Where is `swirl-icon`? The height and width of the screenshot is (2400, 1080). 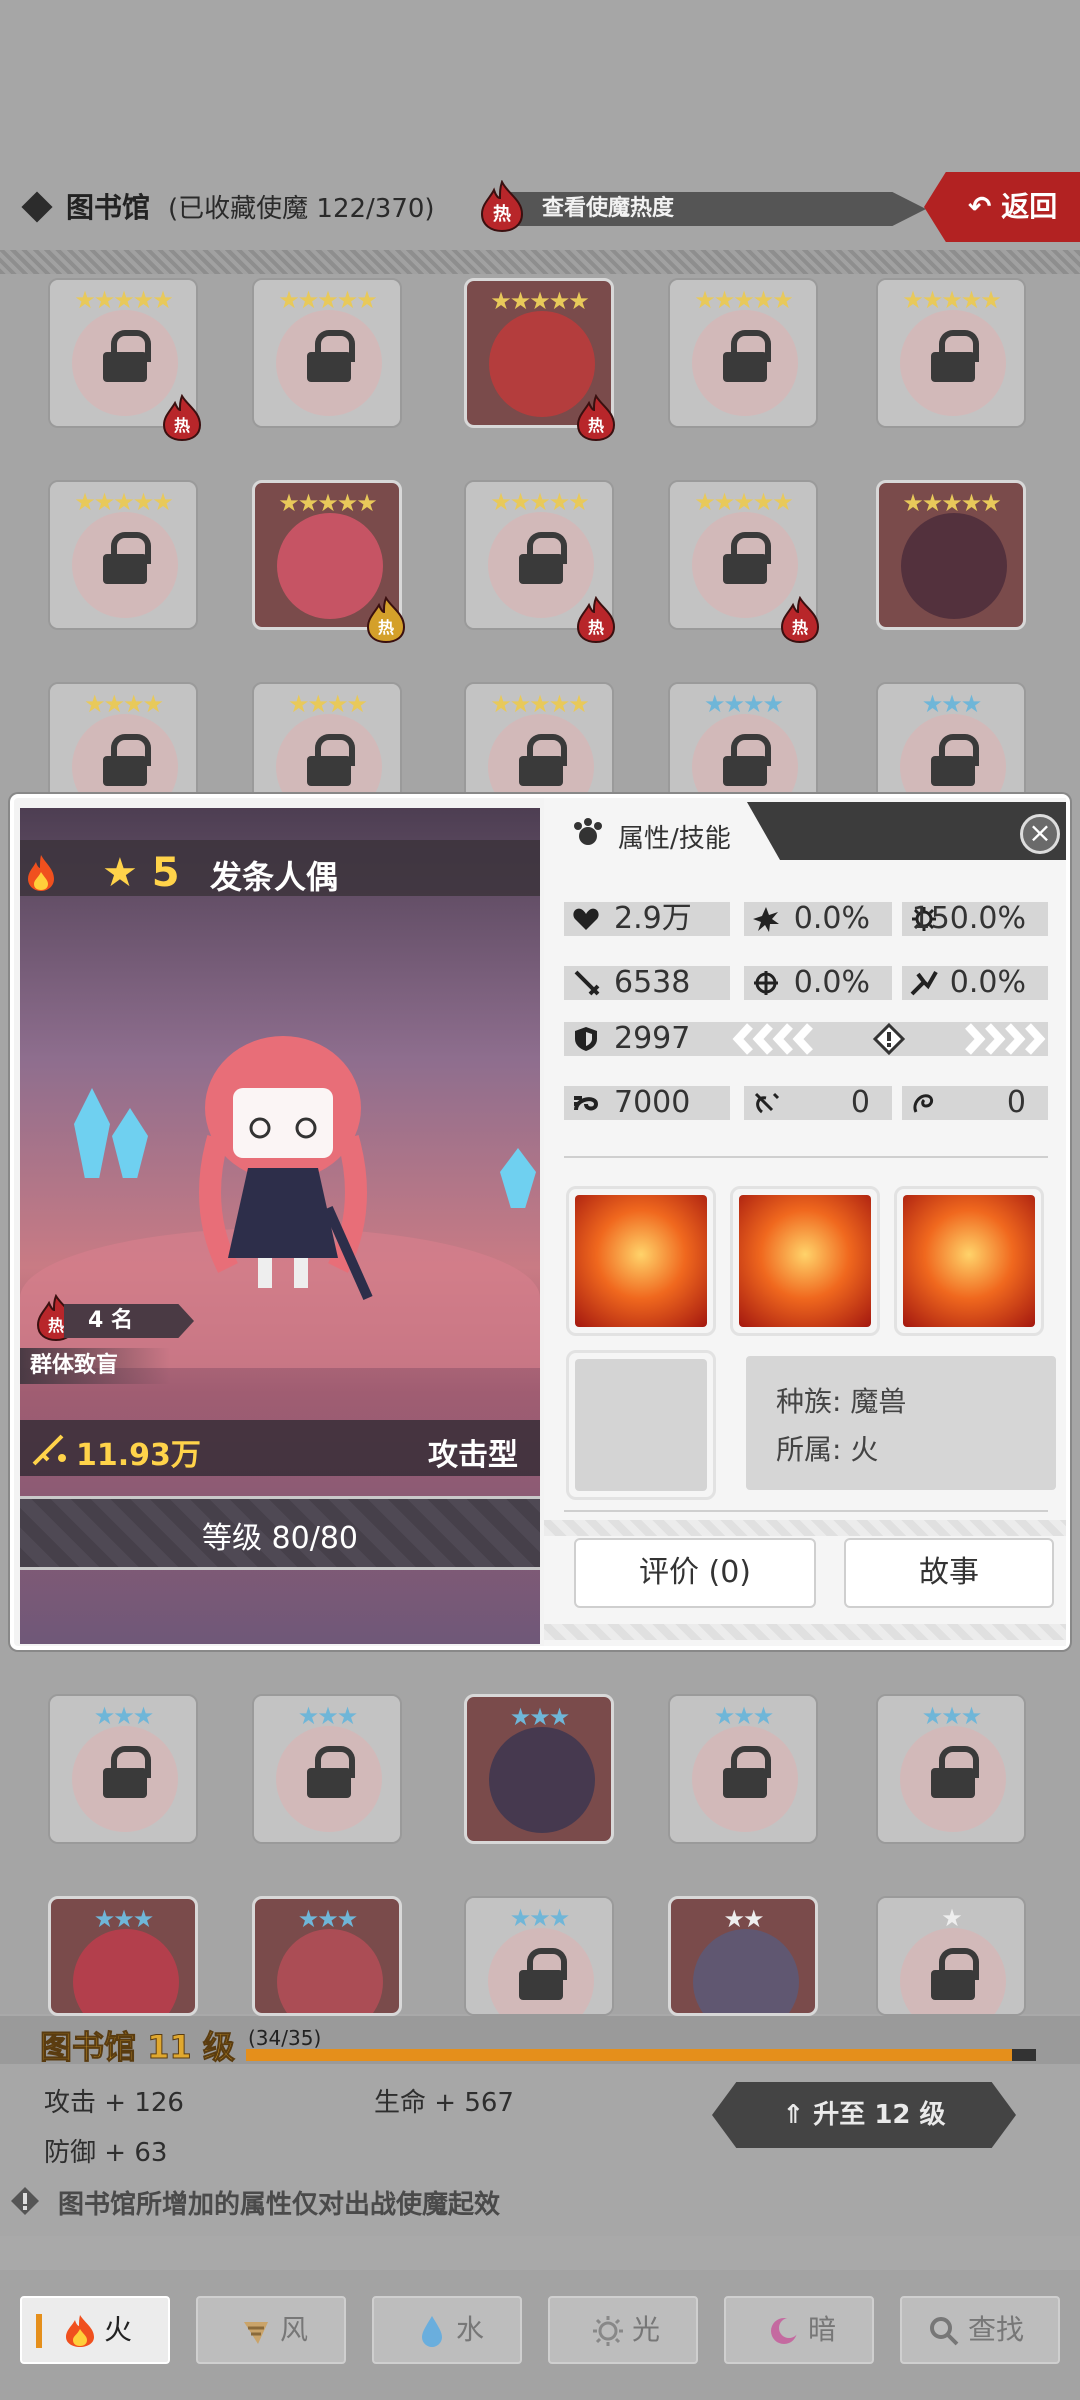
swirl-icon is located at coordinates (923, 1103).